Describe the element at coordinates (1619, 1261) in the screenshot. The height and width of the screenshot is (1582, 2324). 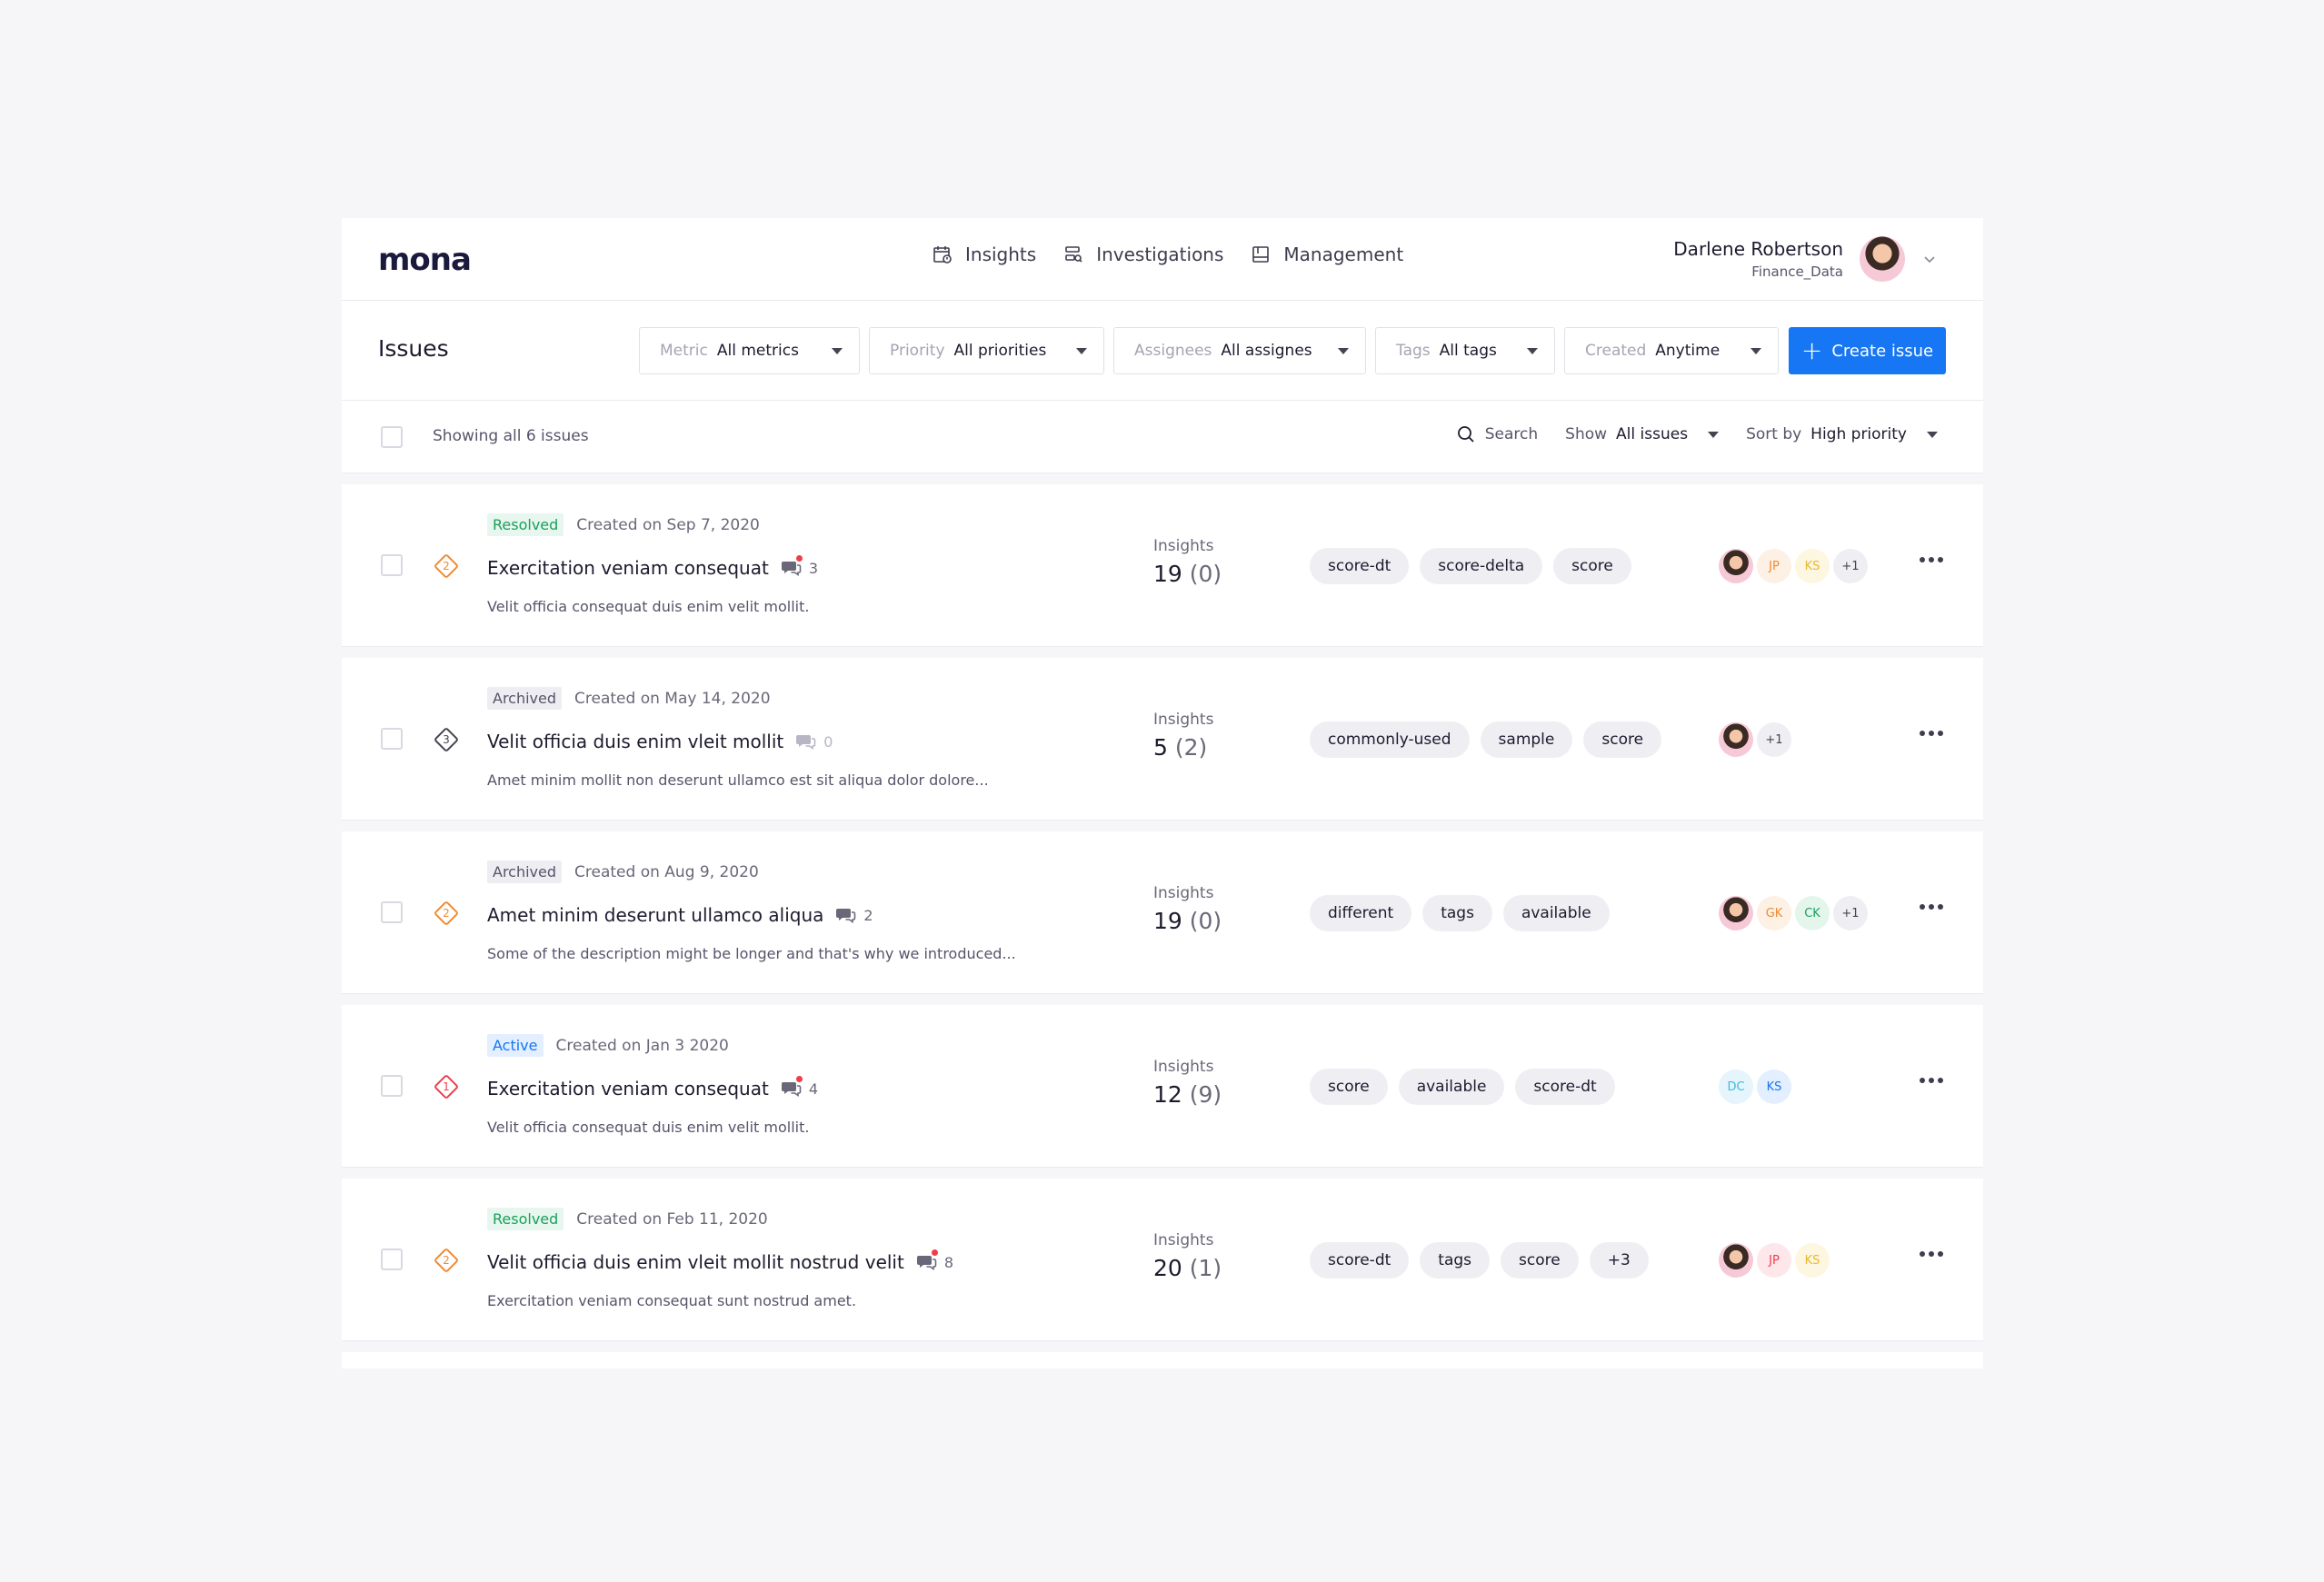
I see `tag-chip: +3` at that location.